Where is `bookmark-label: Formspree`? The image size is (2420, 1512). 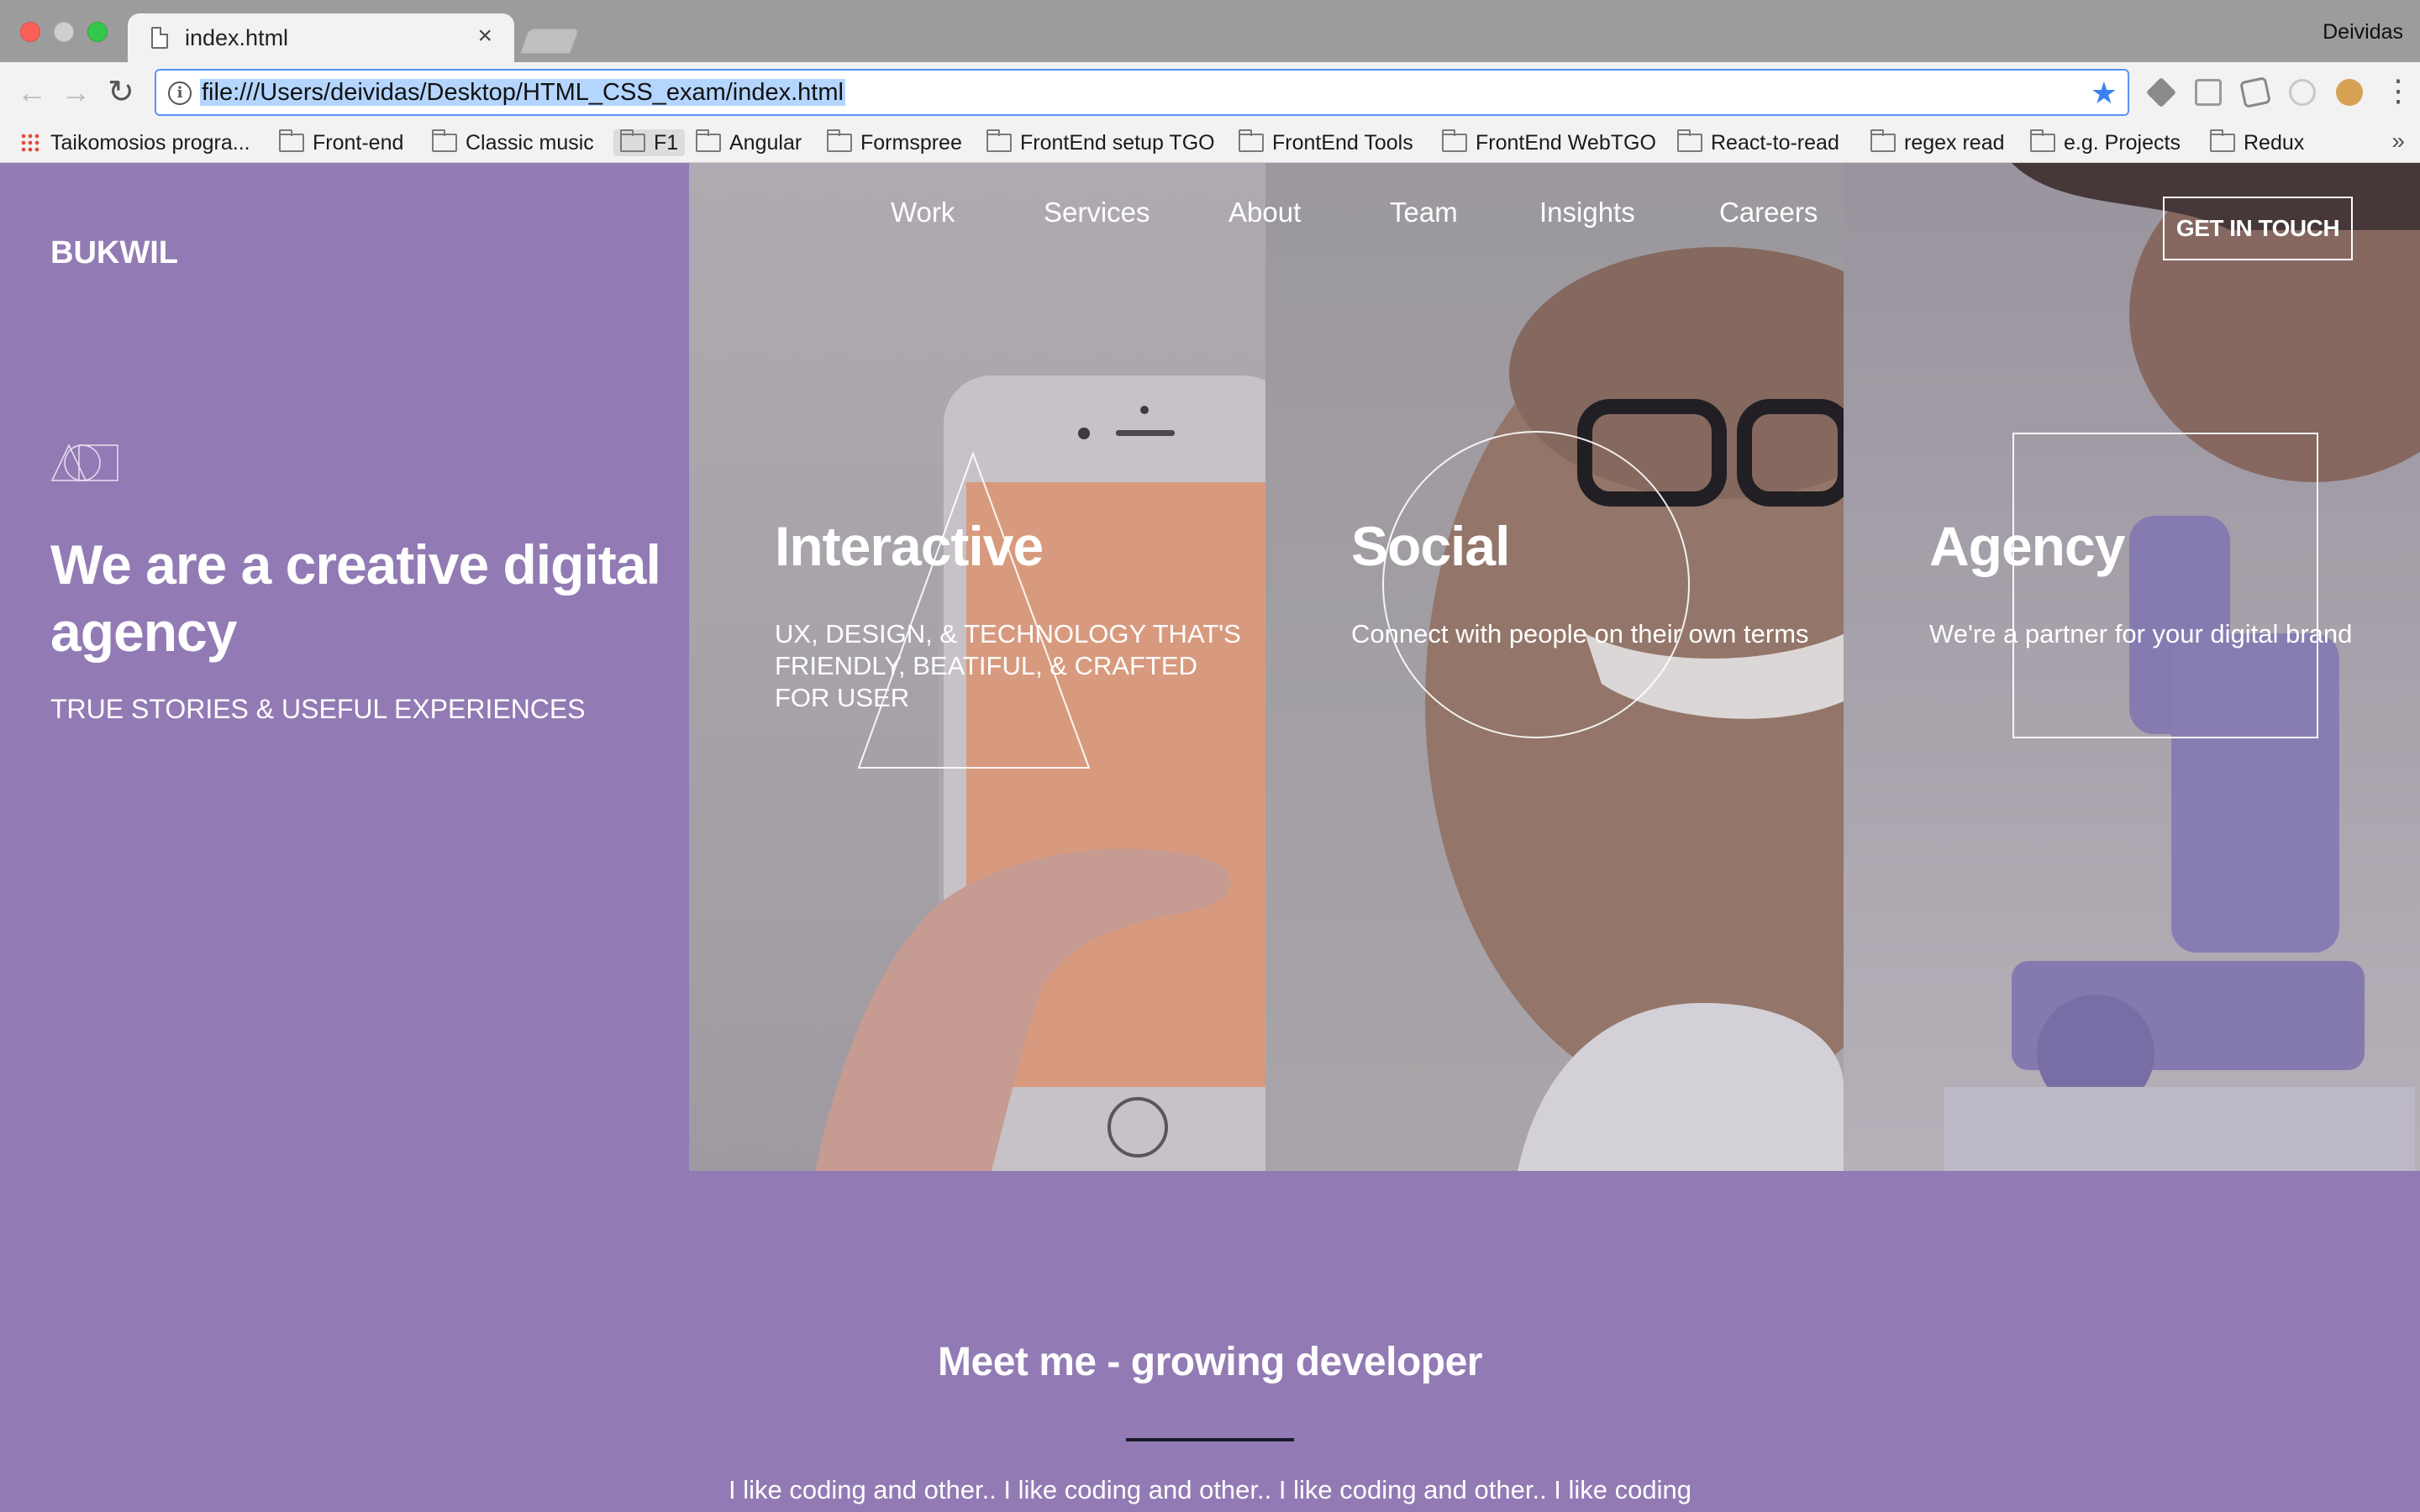 bookmark-label: Formspree is located at coordinates (911, 143).